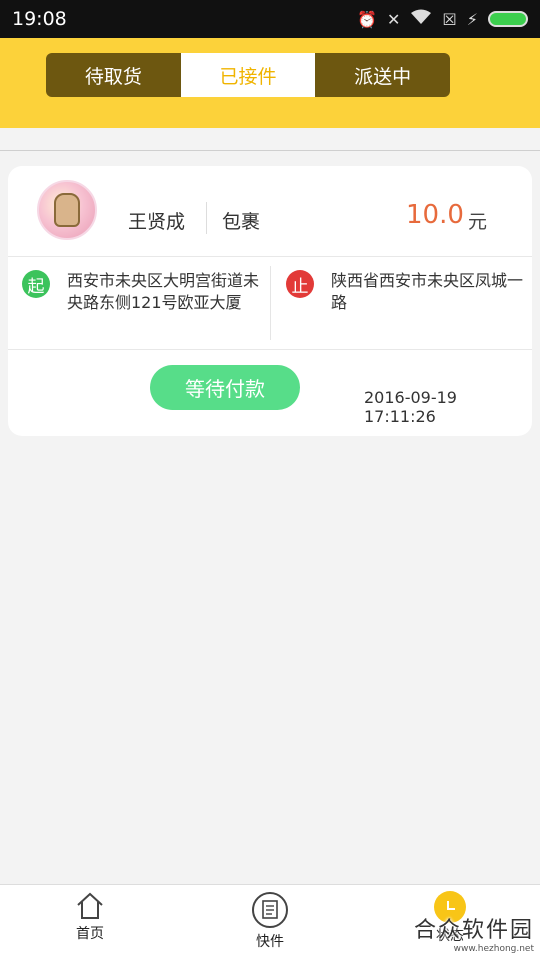 This screenshot has width=540, height=960. Describe the element at coordinates (410, 407) in the screenshot. I see `order-timestamp: 2016-09-19 17:11:26` at that location.